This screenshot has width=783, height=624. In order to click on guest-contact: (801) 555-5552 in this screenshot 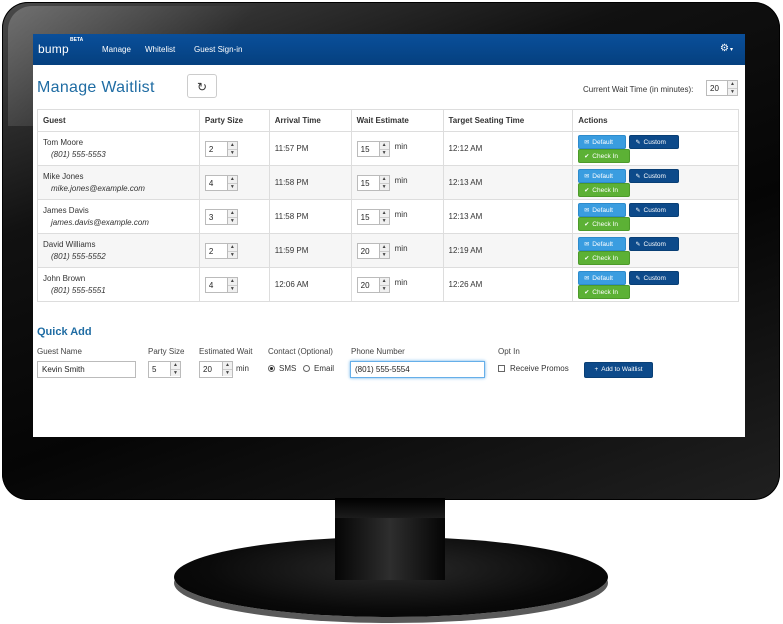, I will do `click(78, 256)`.